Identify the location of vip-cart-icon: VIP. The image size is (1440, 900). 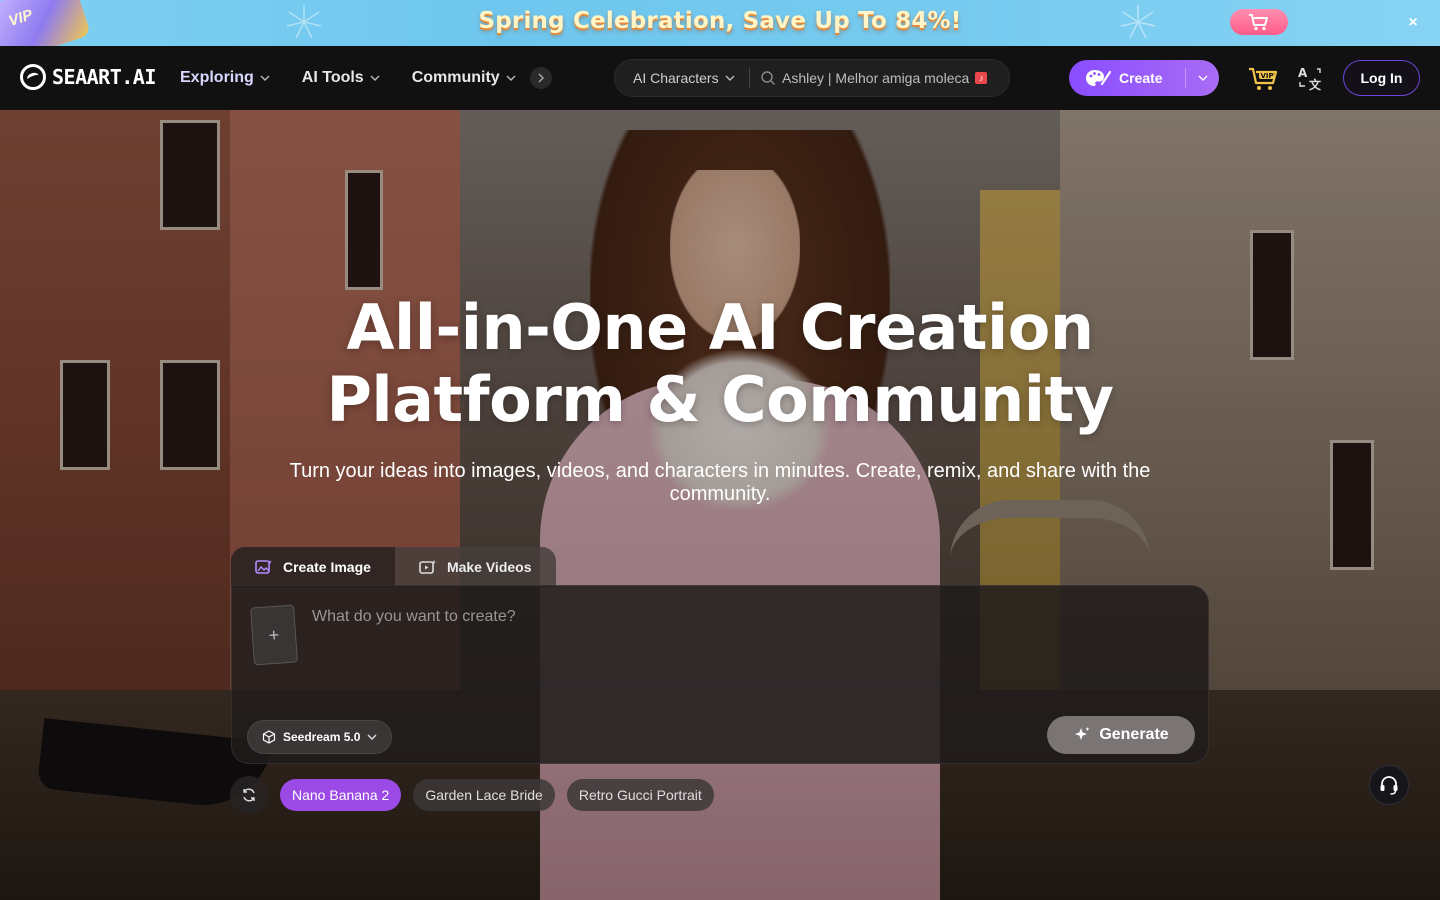
(1264, 79).